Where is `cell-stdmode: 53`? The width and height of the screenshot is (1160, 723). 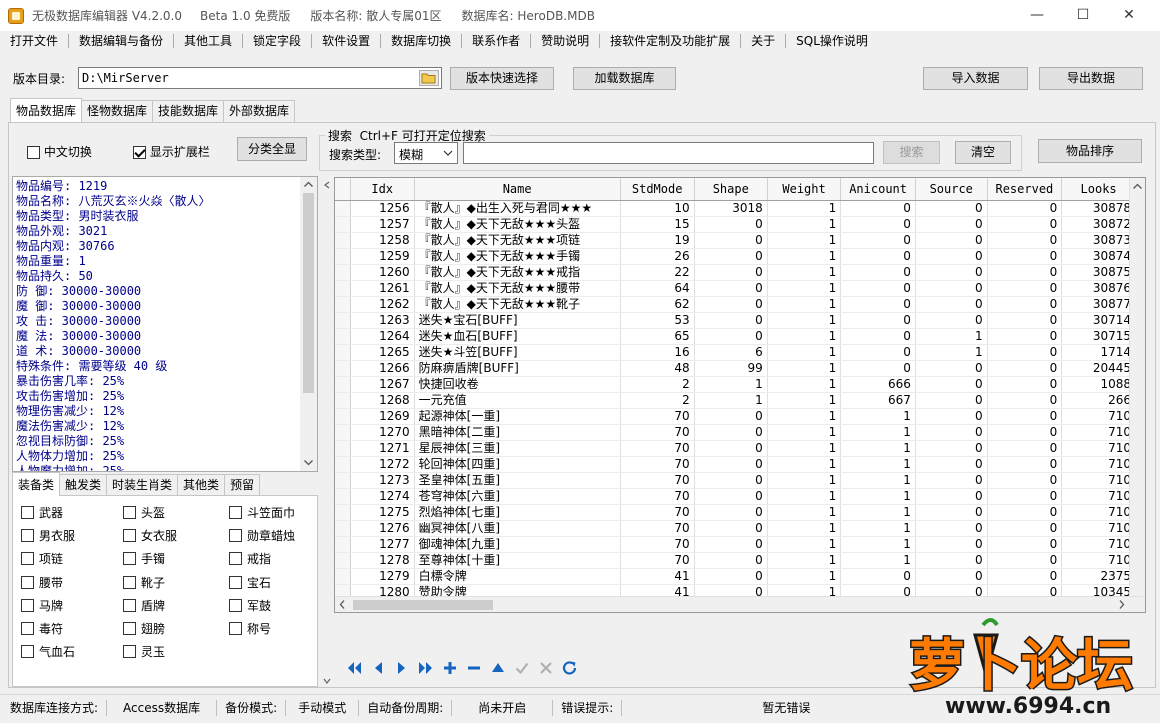 cell-stdmode: 53 is located at coordinates (657, 320).